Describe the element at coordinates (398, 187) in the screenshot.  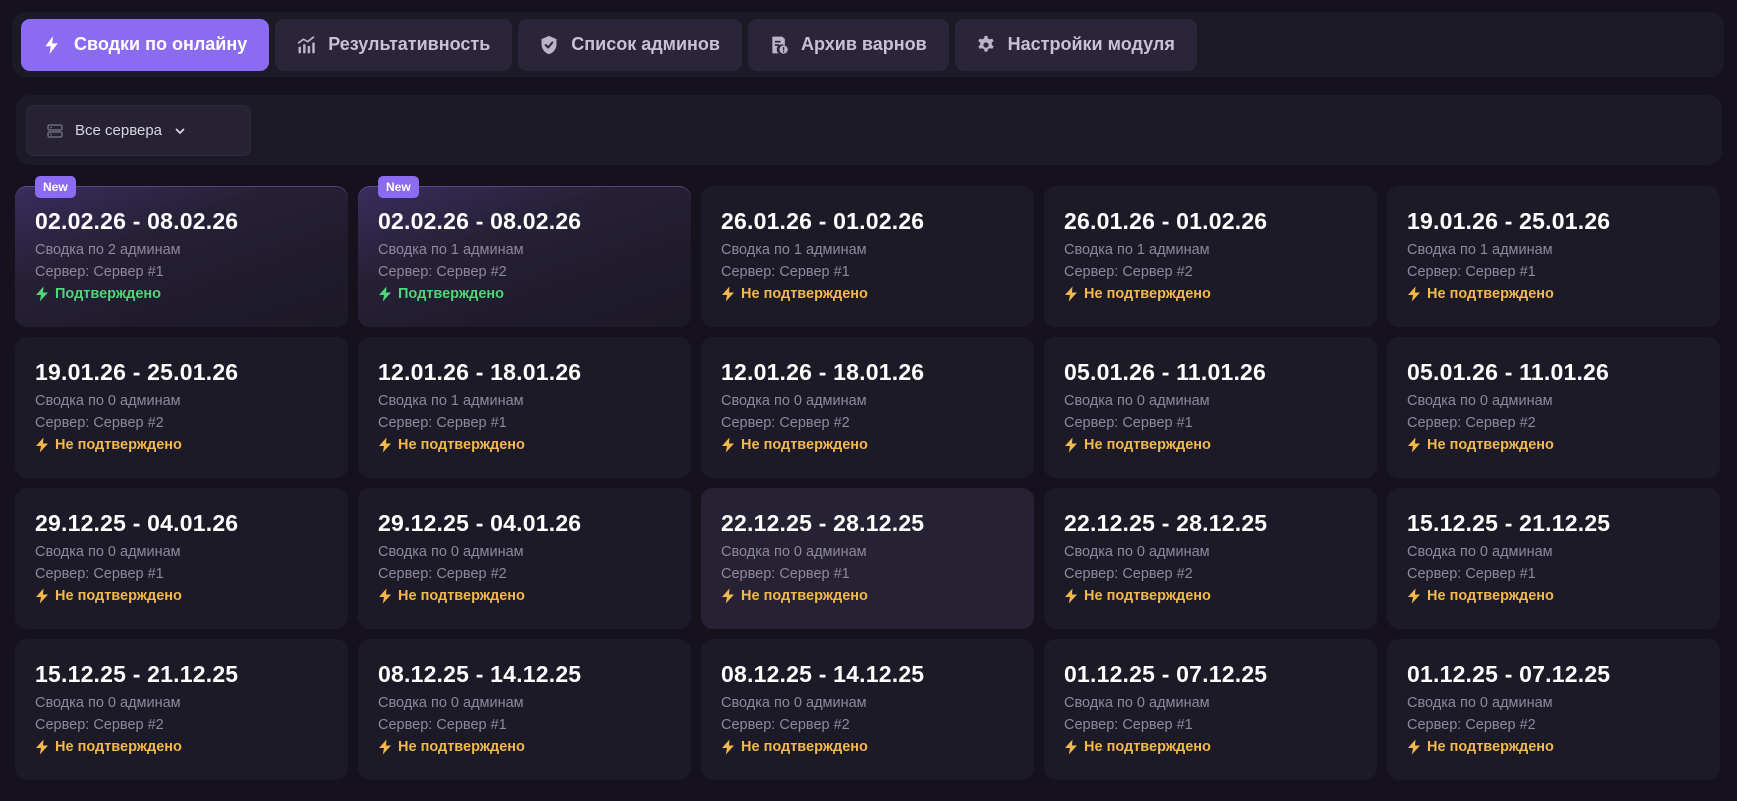
I see `new-badge: New` at that location.